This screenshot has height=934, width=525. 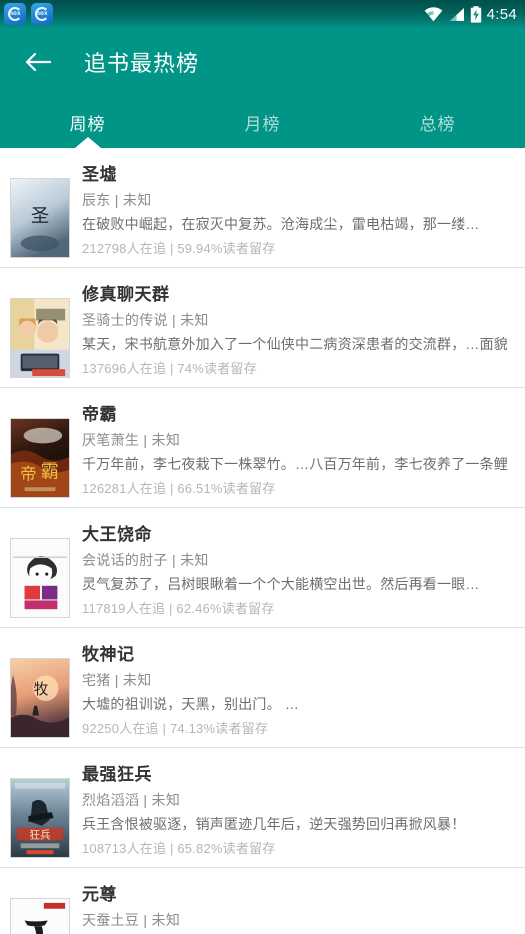 I want to click on book-stats: 117819人在追 | 62.46%读者留存, so click(x=178, y=608).